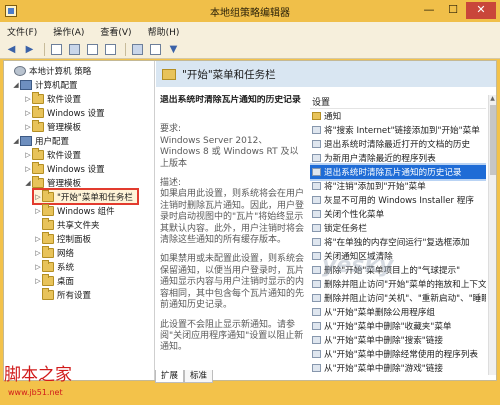 This screenshot has height=405, width=500. What do you see at coordinates (453, 10) in the screenshot?
I see `maximize-button: ☐` at bounding box center [453, 10].